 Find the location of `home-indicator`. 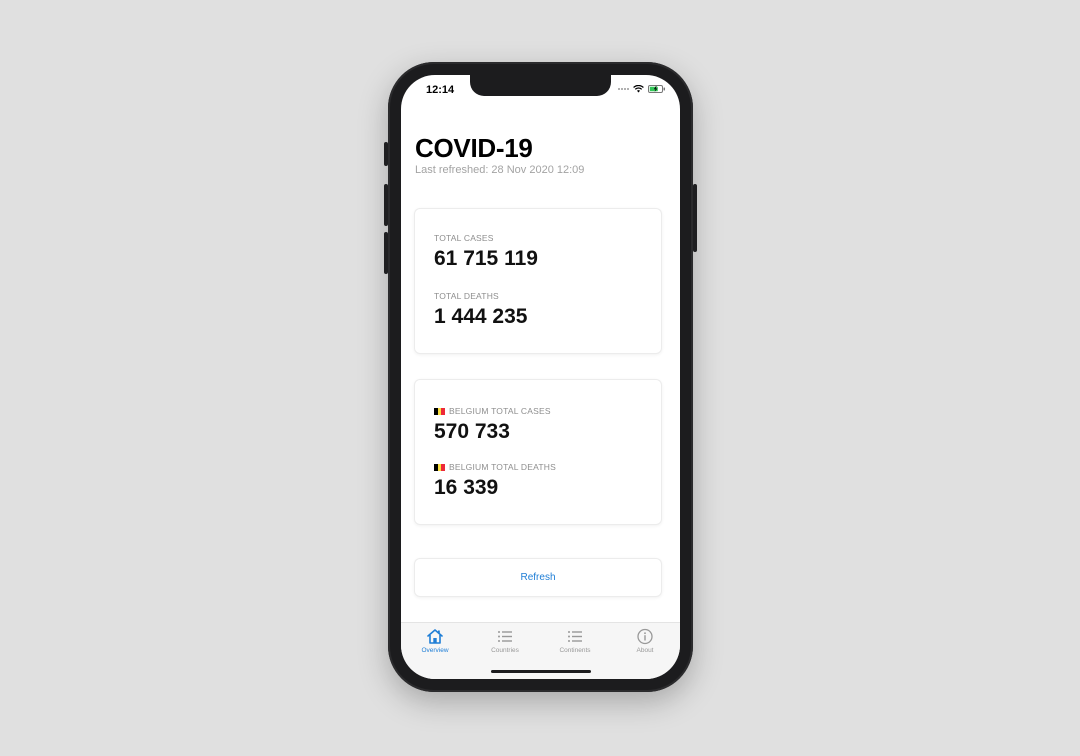

home-indicator is located at coordinates (541, 671).